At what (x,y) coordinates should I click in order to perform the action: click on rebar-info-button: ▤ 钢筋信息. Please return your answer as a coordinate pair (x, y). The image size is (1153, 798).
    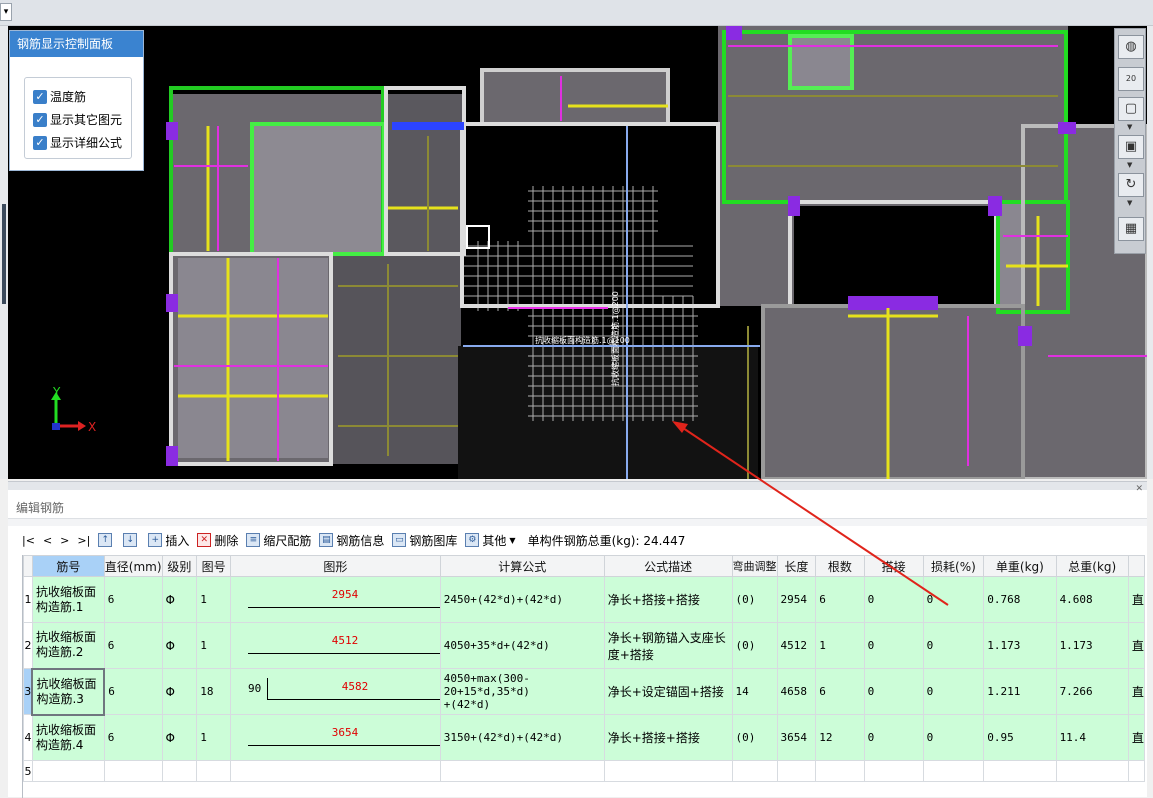
    Looking at the image, I should click on (351, 540).